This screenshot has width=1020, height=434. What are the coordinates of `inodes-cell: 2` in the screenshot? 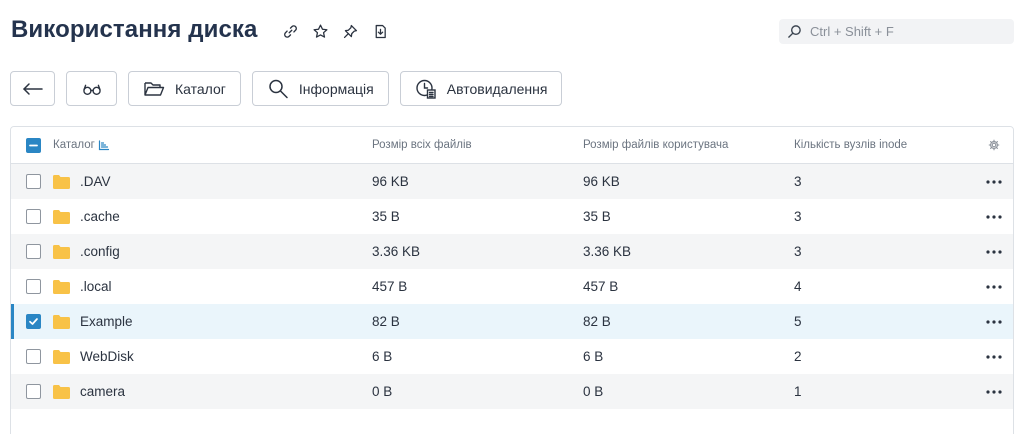 It's located at (798, 356).